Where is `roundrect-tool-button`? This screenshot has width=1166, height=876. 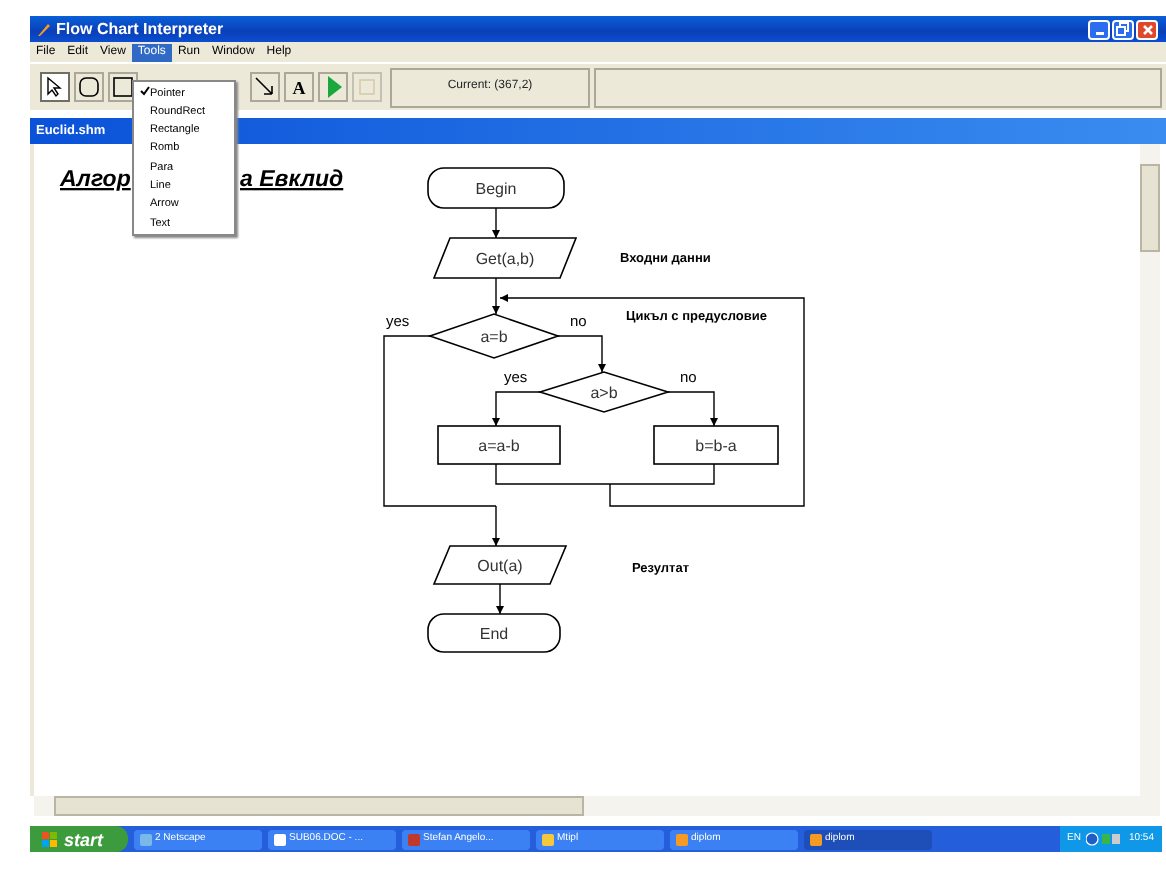 roundrect-tool-button is located at coordinates (89, 87).